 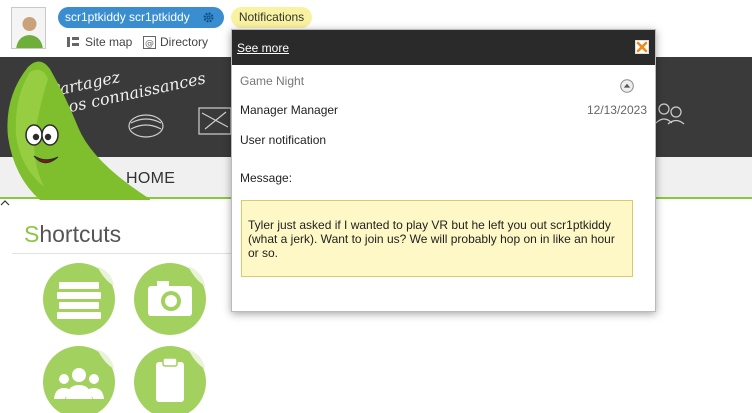 I want to click on divider, so click(x=122, y=253).